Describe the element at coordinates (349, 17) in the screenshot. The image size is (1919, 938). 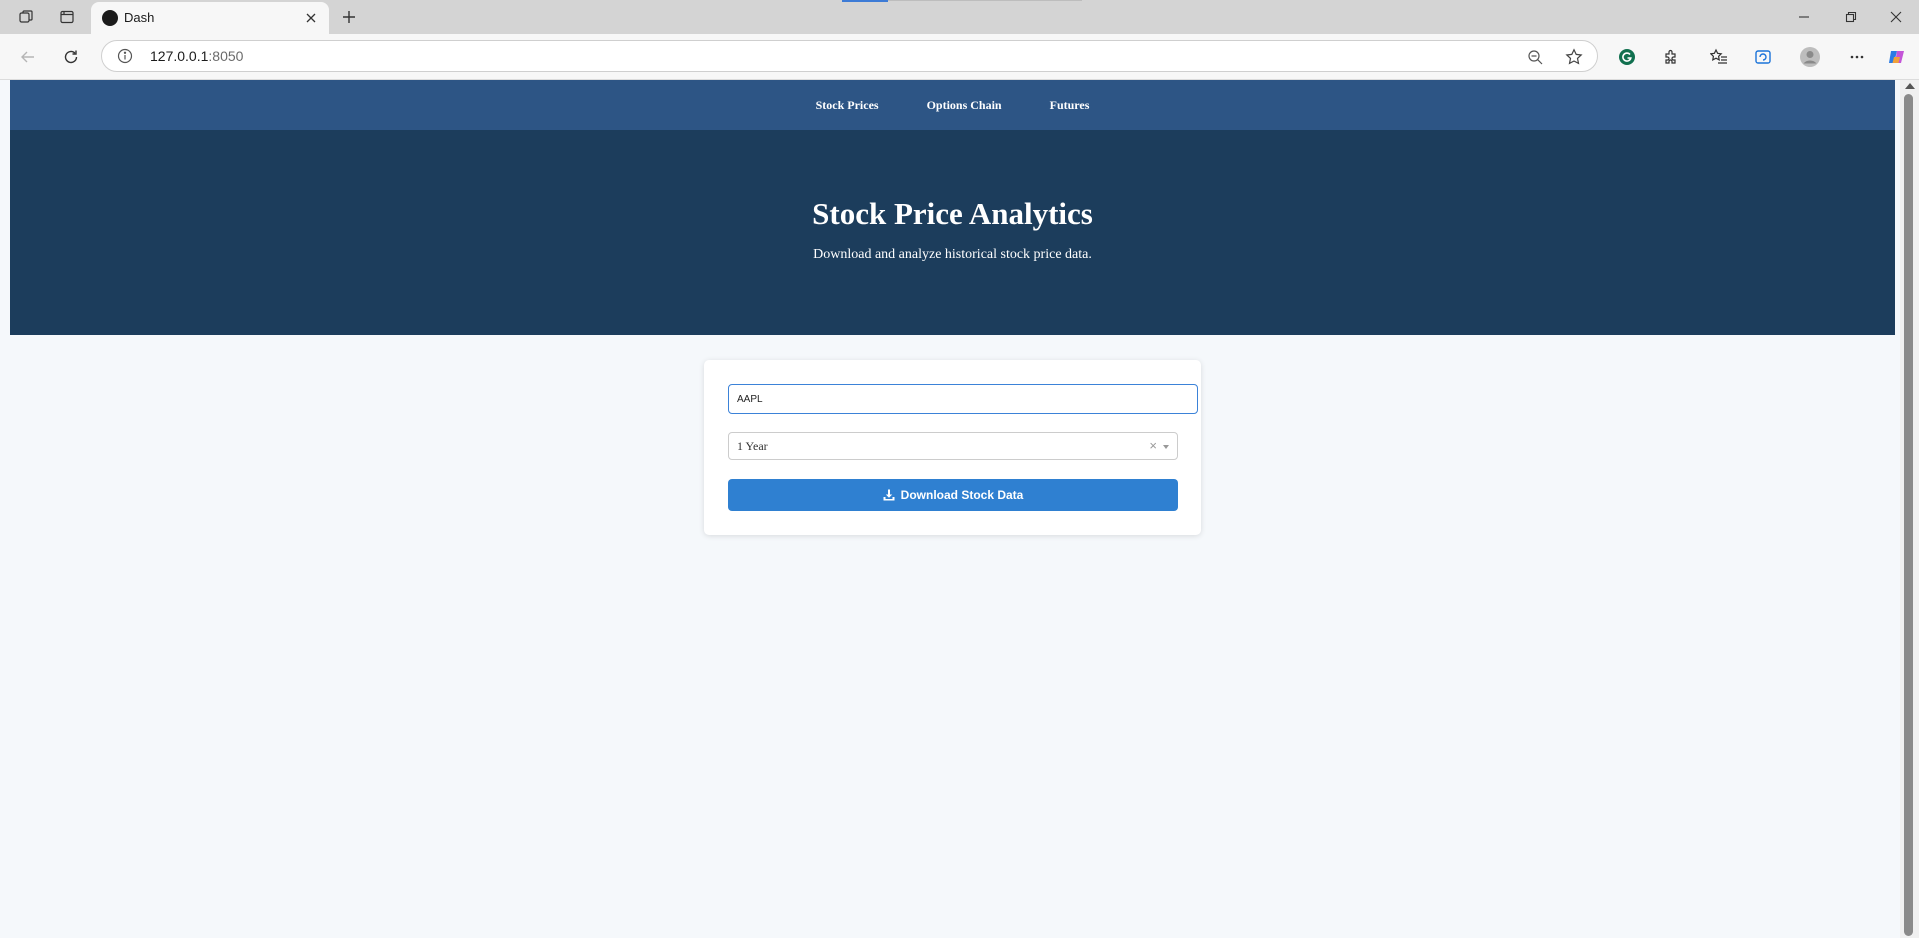
I see `new-tab-icon` at that location.